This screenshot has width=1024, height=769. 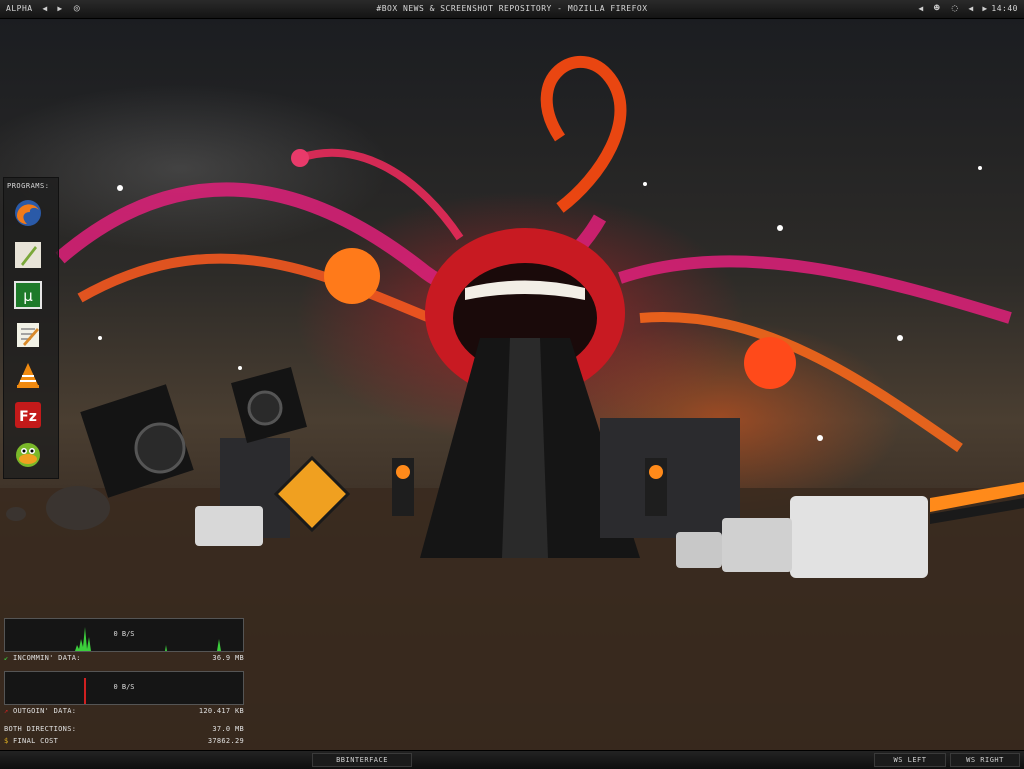 What do you see at coordinates (921, 9) in the screenshot?
I see `window-prev-icon: ◀` at bounding box center [921, 9].